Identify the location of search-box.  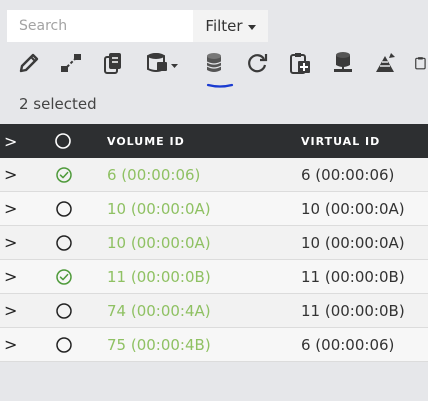
(100, 26).